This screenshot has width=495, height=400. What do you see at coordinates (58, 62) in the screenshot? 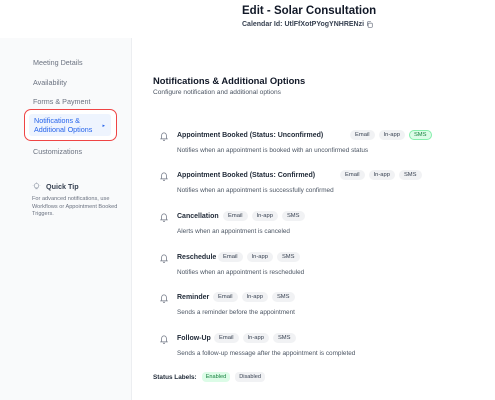
I see `sidebar-item-meeting-details: Meeting Details` at bounding box center [58, 62].